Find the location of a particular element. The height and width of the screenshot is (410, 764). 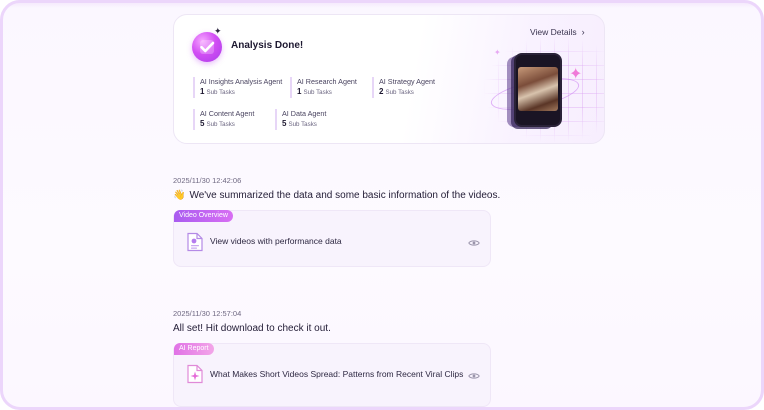

agent-data: AI Data Agent 5 Sub Tasks is located at coordinates (300, 119).